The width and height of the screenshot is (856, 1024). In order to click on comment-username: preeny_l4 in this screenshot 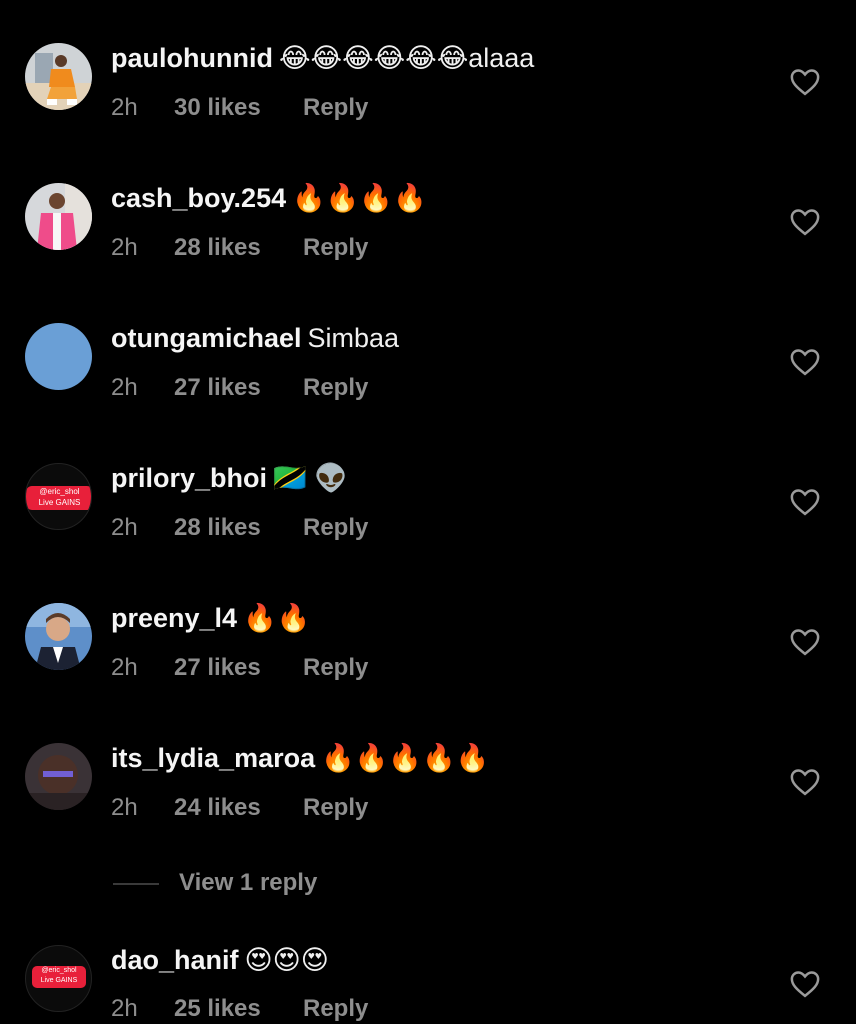, I will do `click(174, 618)`.